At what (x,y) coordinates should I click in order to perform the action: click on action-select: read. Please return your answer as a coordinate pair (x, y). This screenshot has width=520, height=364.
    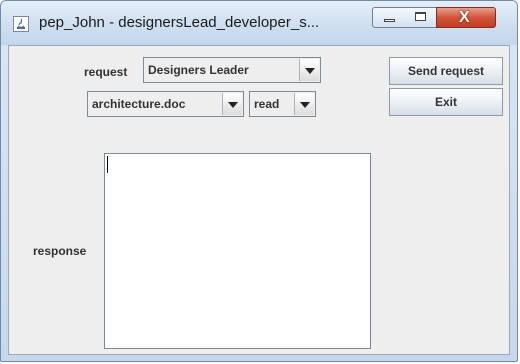
    Looking at the image, I should click on (282, 104).